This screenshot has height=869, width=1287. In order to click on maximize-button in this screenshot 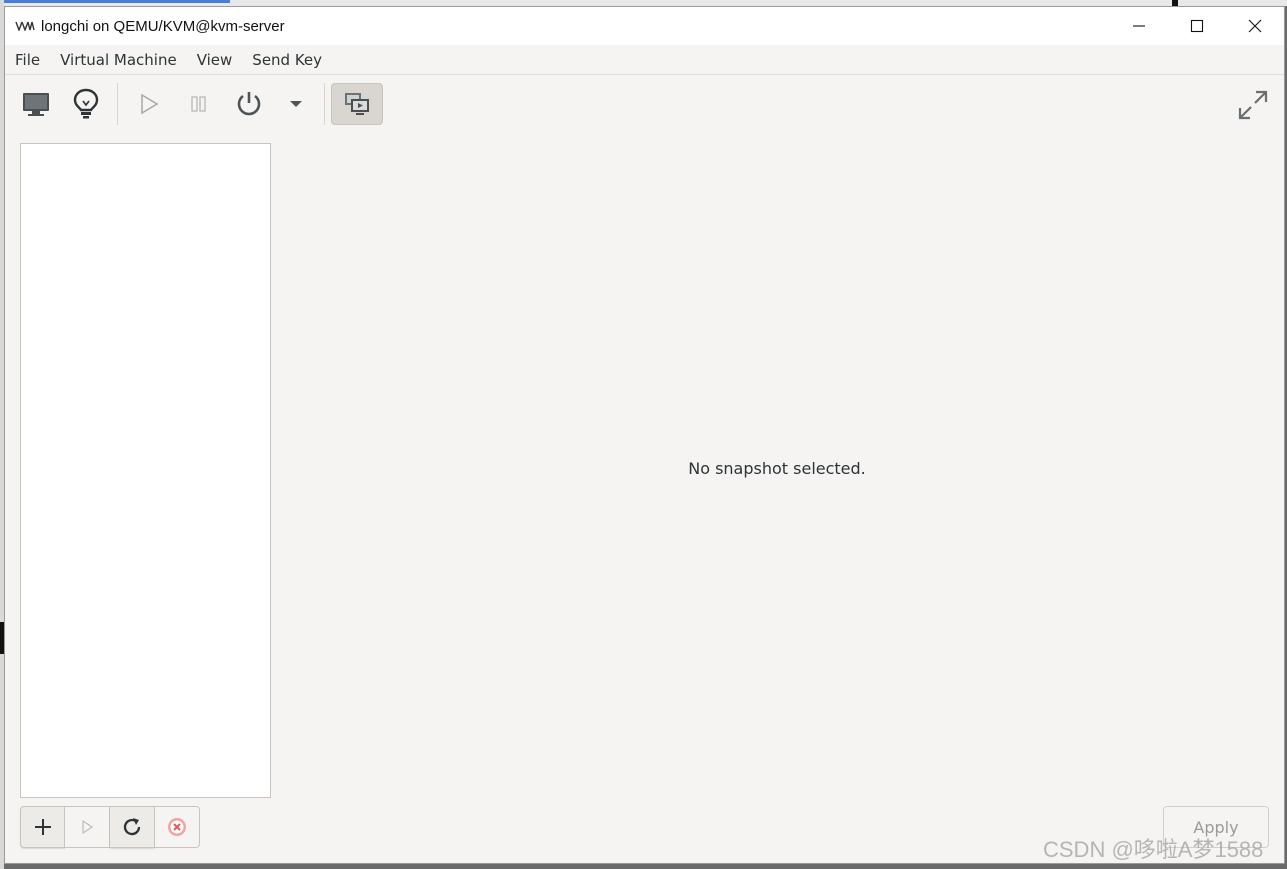, I will do `click(1197, 26)`.